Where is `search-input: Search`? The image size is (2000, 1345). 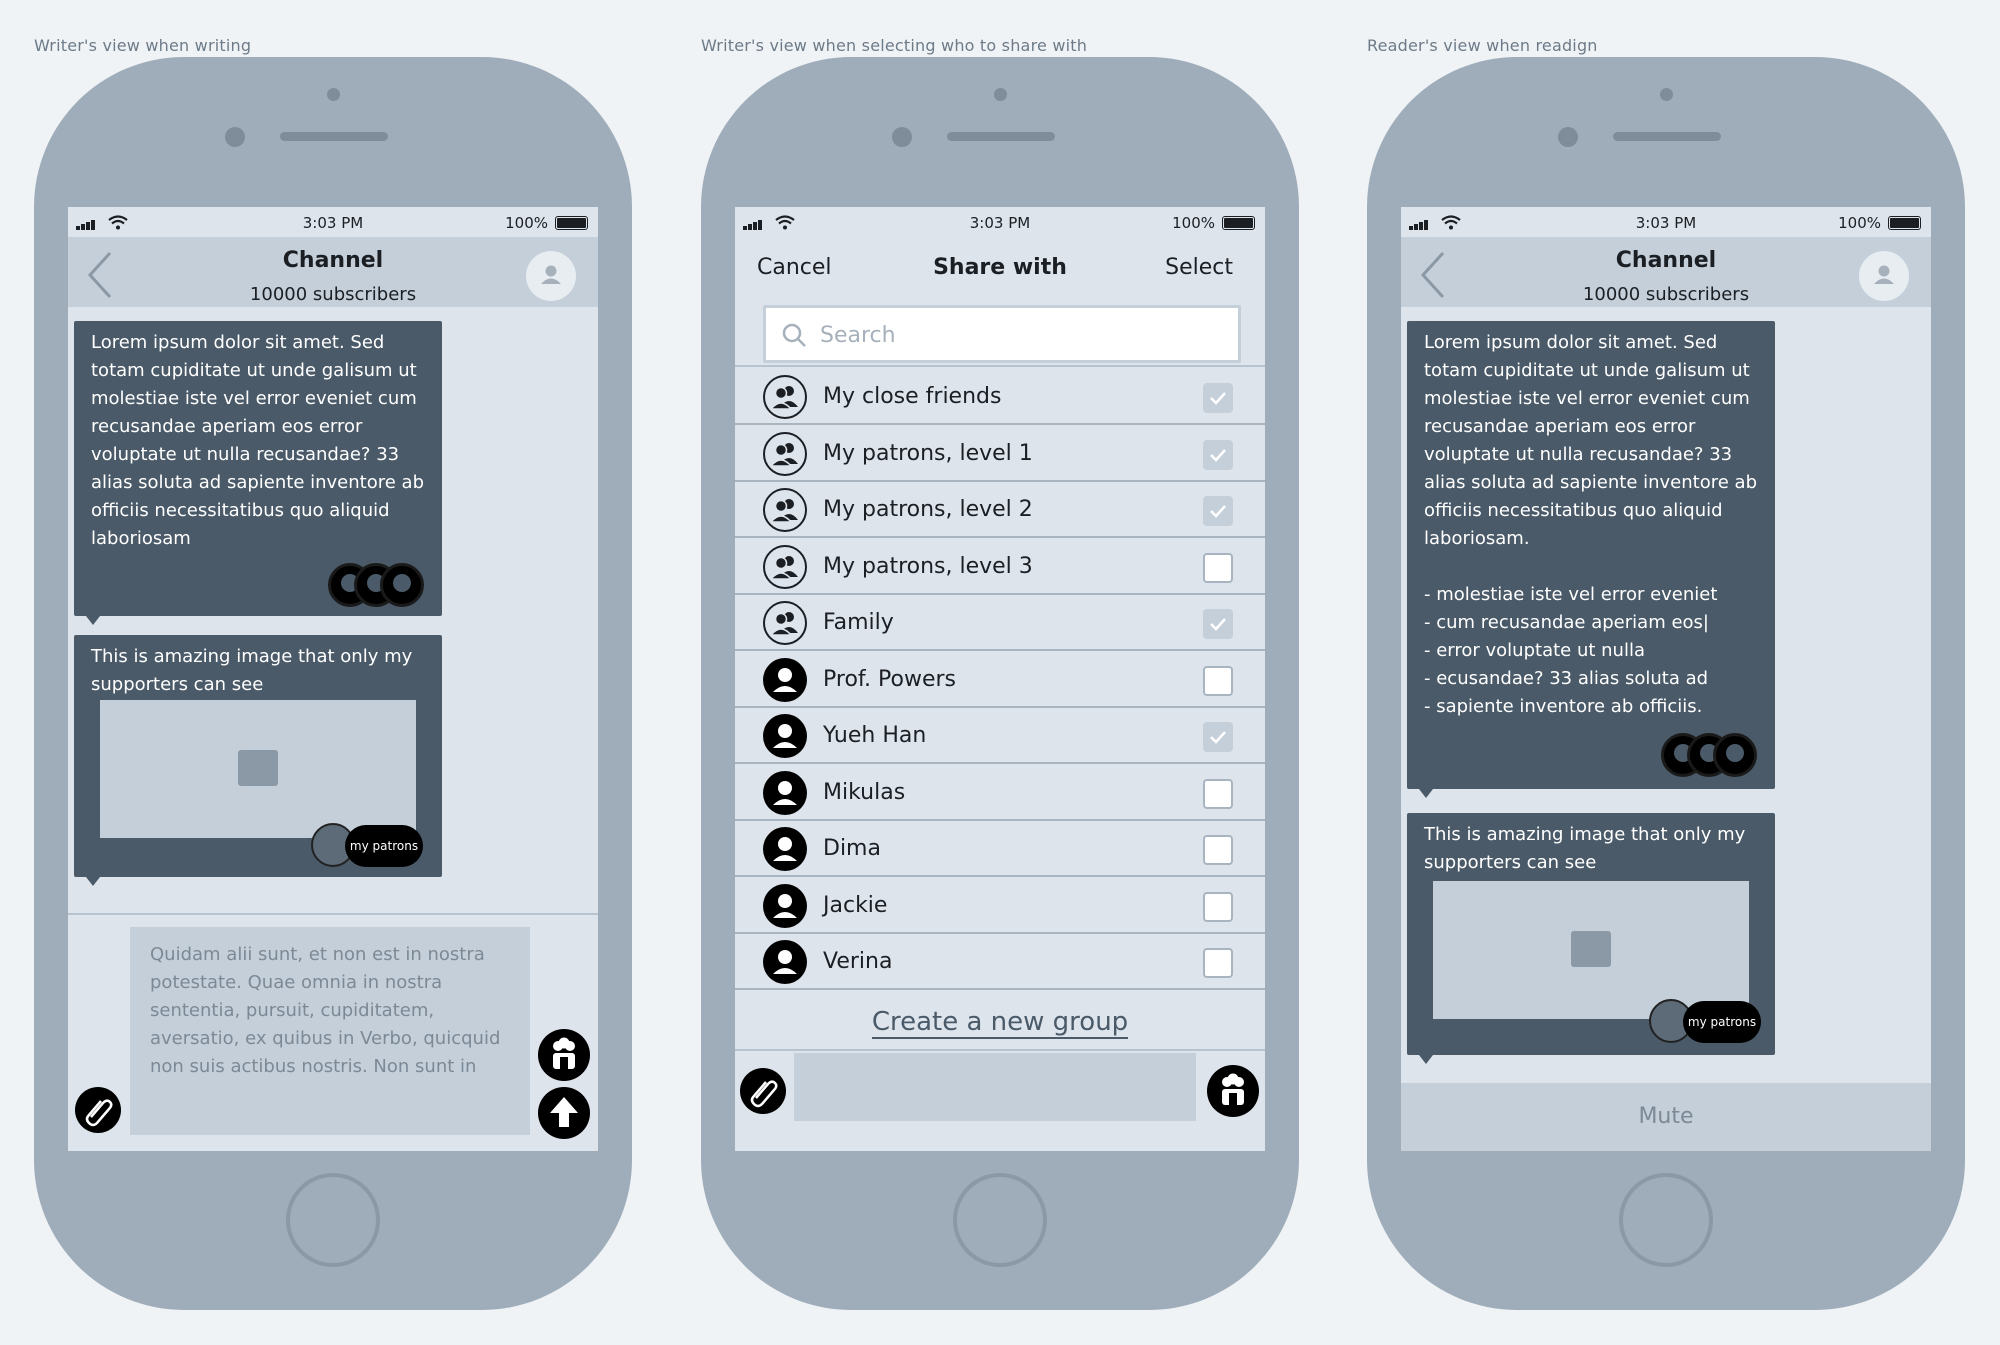 search-input: Search is located at coordinates (1002, 334).